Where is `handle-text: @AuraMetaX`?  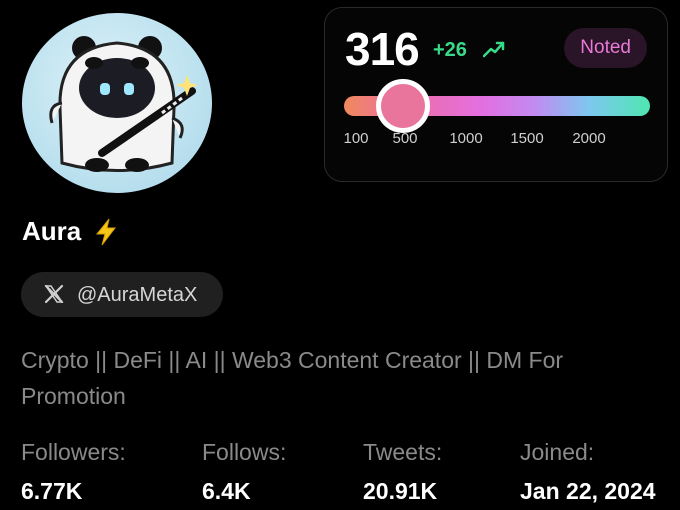 handle-text: @AuraMetaX is located at coordinates (137, 295).